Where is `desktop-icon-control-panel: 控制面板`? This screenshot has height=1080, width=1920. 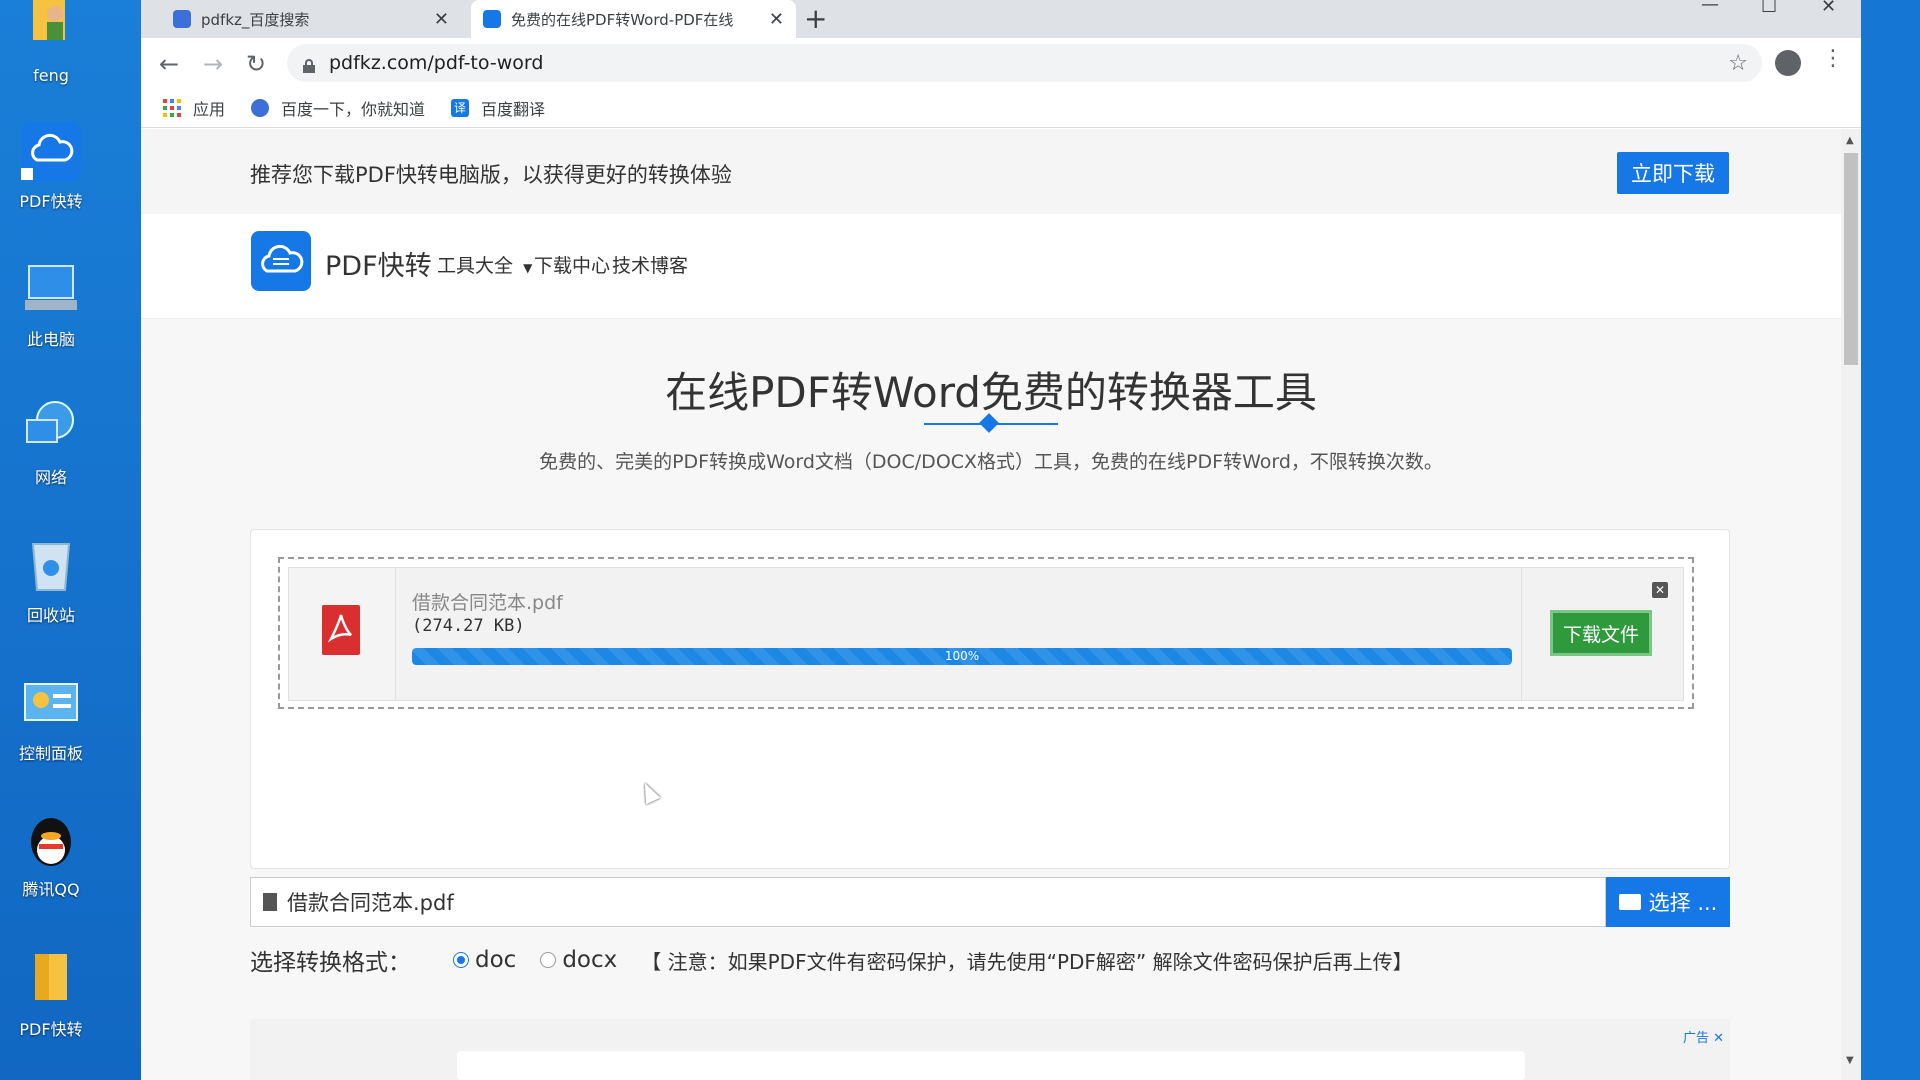 desktop-icon-control-panel: 控制面板 is located at coordinates (51, 719).